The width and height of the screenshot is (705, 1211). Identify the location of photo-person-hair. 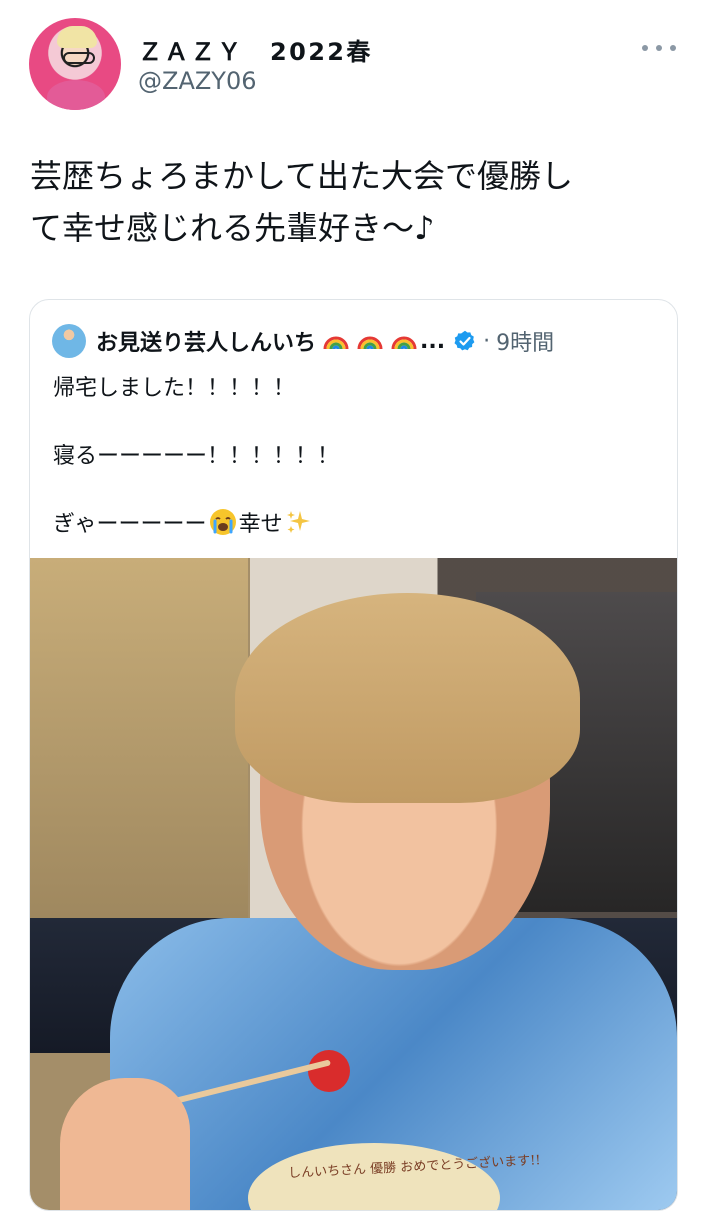
(407, 698).